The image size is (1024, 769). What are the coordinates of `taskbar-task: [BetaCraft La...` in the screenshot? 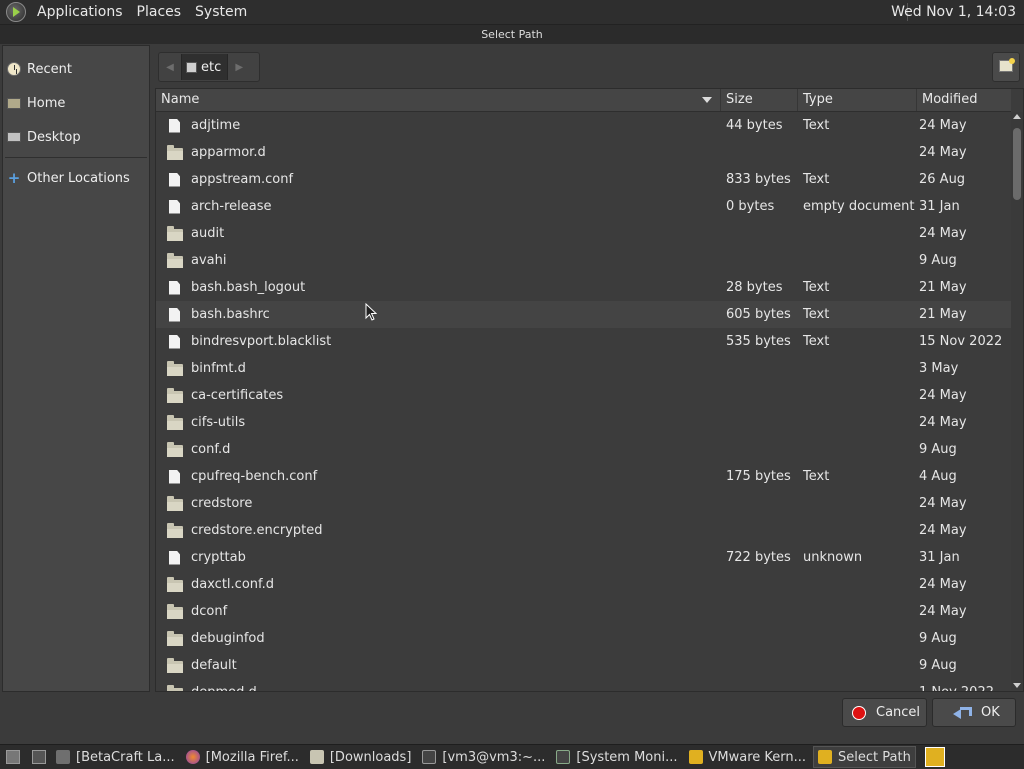 It's located at (115, 757).